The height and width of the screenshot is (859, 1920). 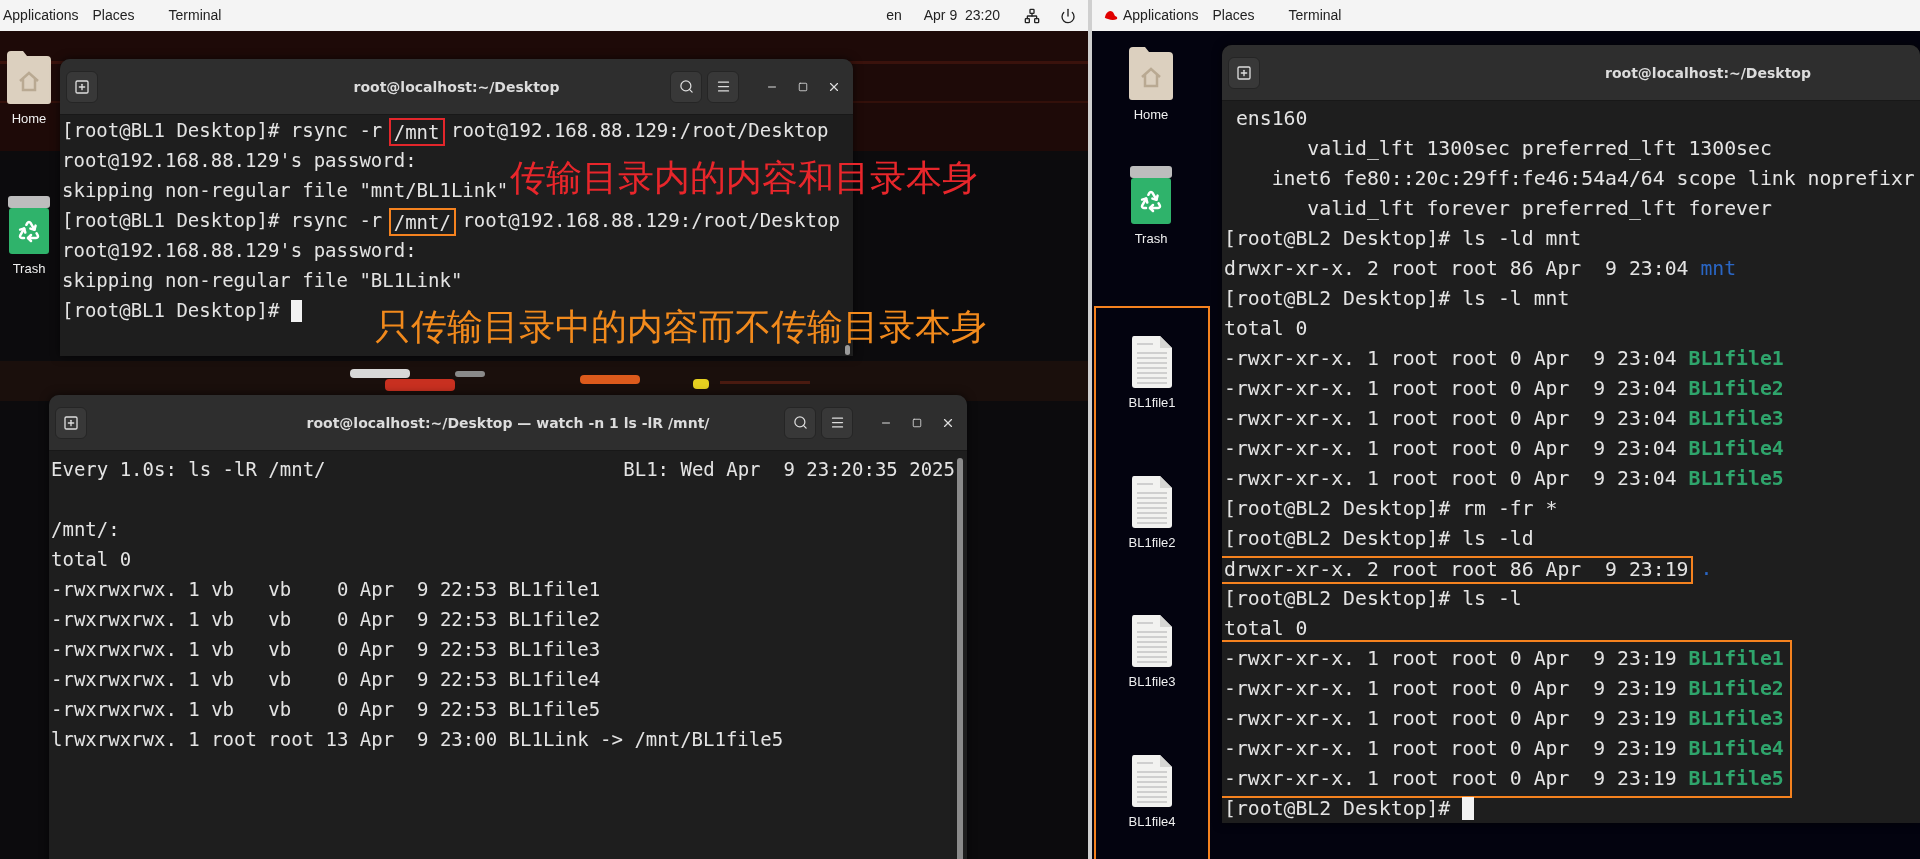 I want to click on terminal-text: -rwxrwxrwx. 1 vb vb 0 Apr 9 22:53 BL1file3, so click(x=326, y=649).